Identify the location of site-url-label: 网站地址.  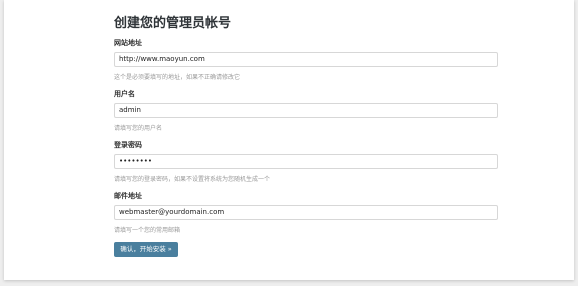
(128, 43).